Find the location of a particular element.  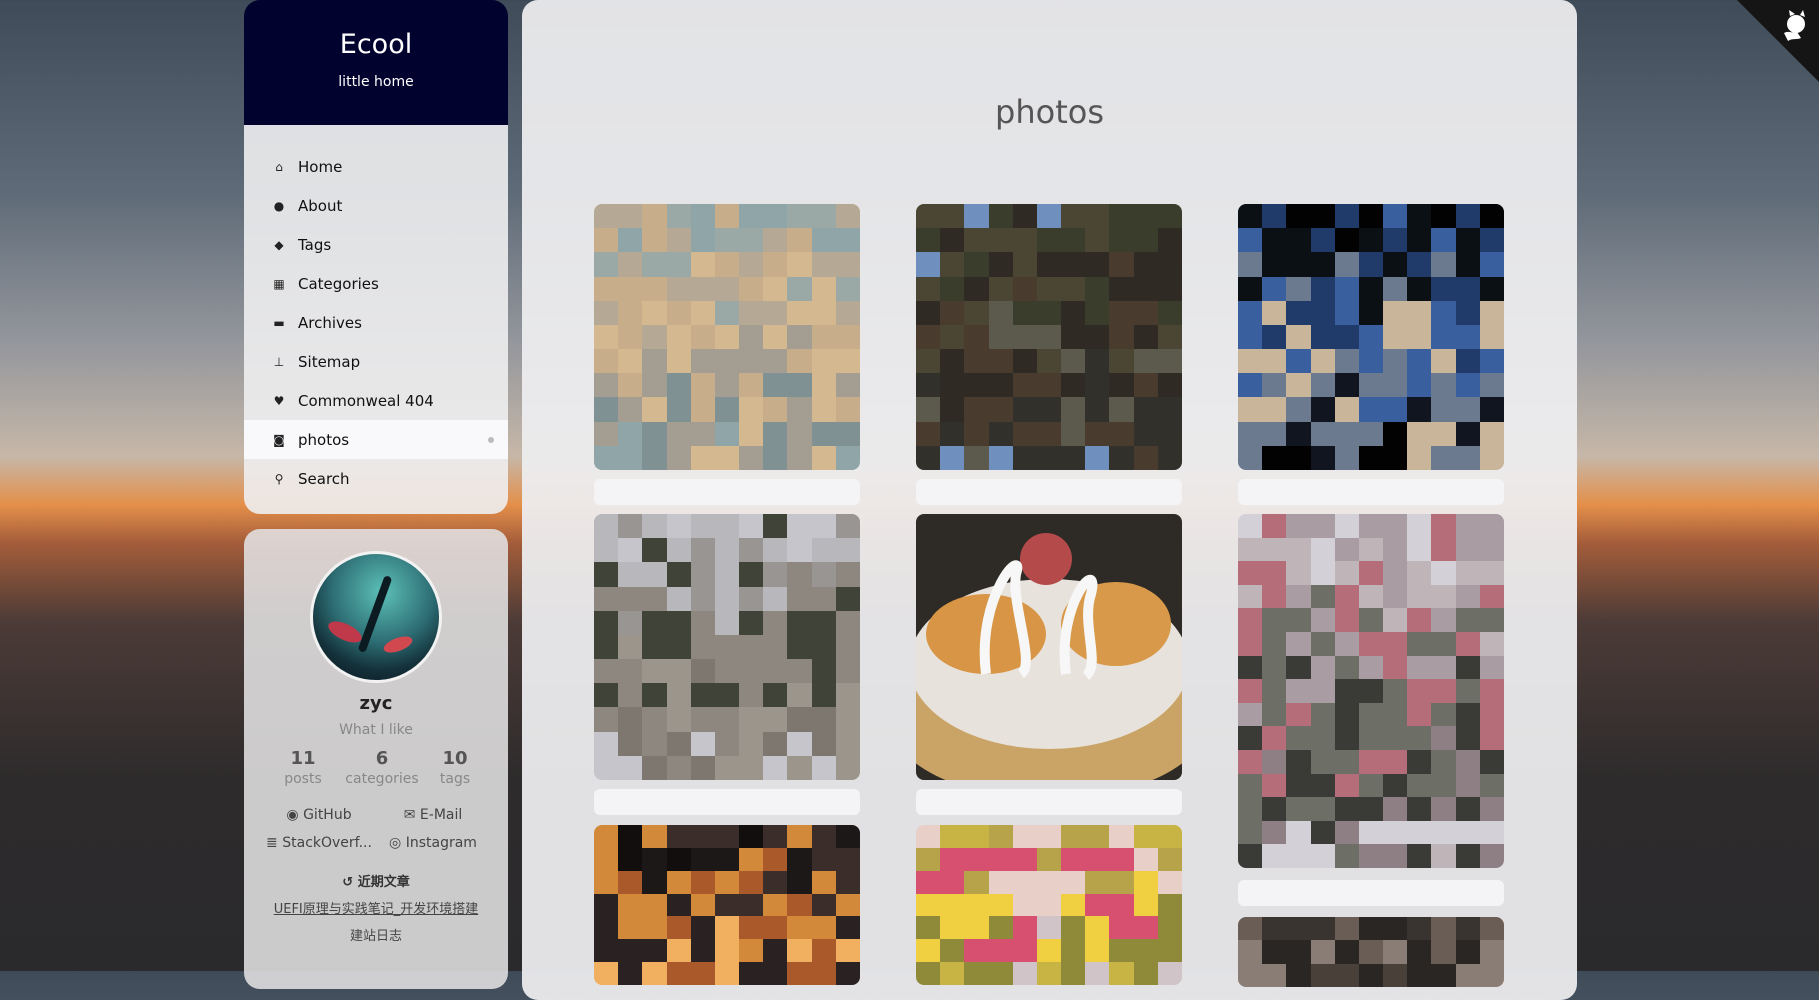

stackoverflow-icon: ≣ is located at coordinates (272, 843).